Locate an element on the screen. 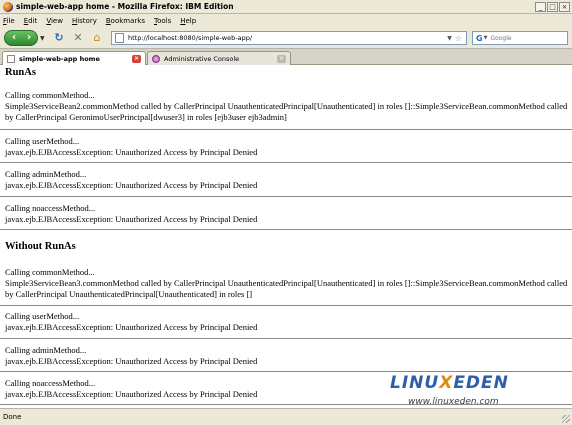 The width and height of the screenshot is (572, 425). close-button: × is located at coordinates (564, 6).